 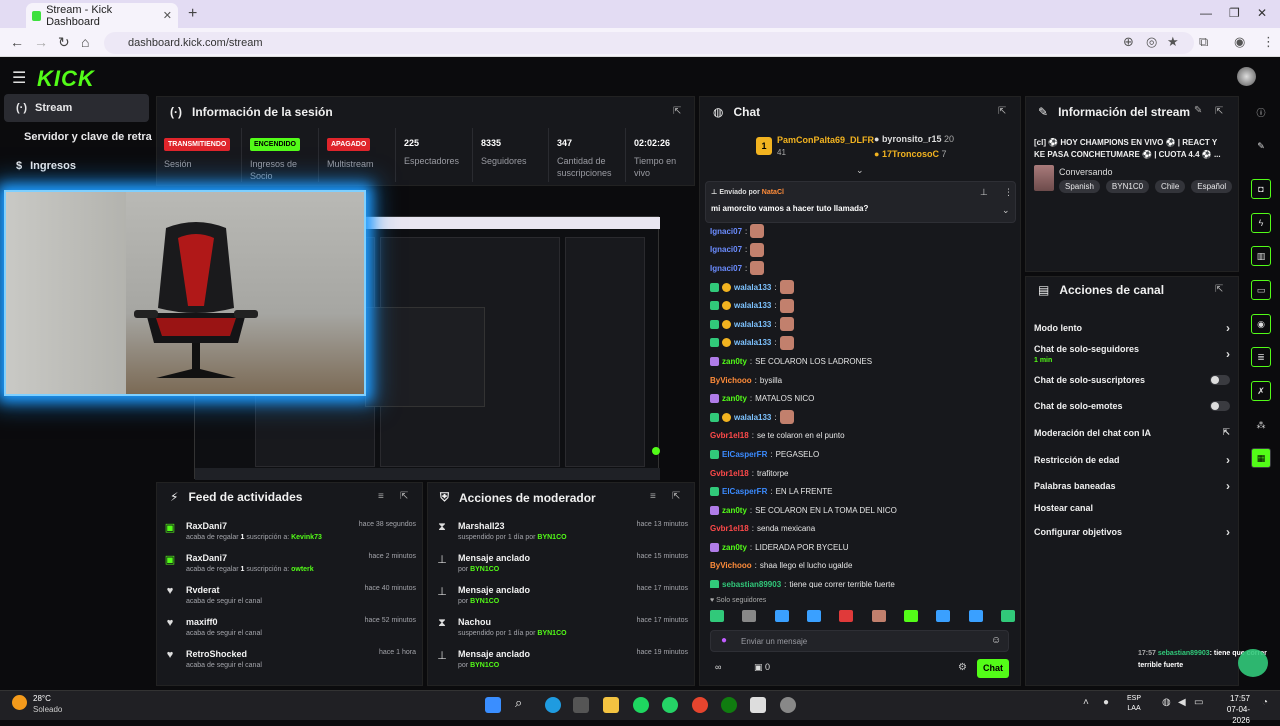 What do you see at coordinates (1203, 42) in the screenshot?
I see `extensions-icon: ⧉` at bounding box center [1203, 42].